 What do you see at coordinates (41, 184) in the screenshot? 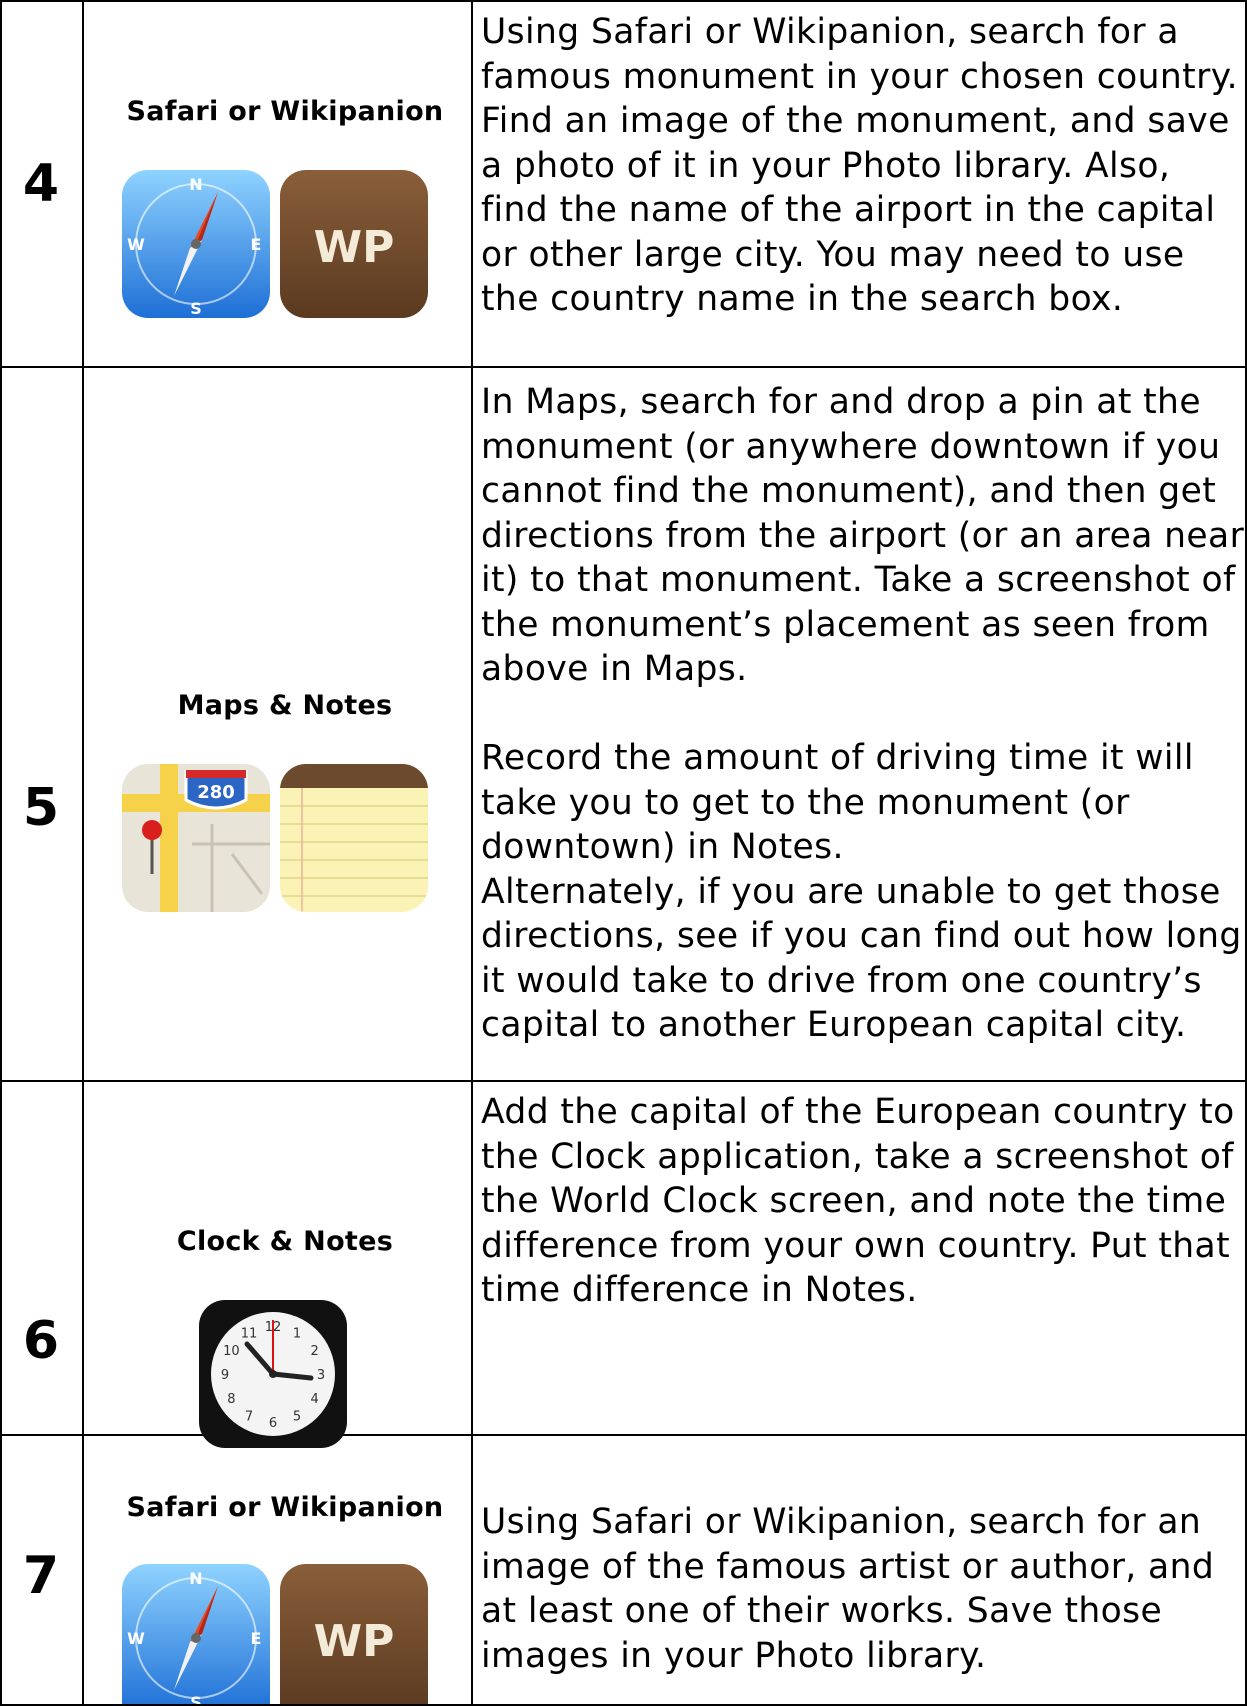
I see `step-number: 4` at bounding box center [41, 184].